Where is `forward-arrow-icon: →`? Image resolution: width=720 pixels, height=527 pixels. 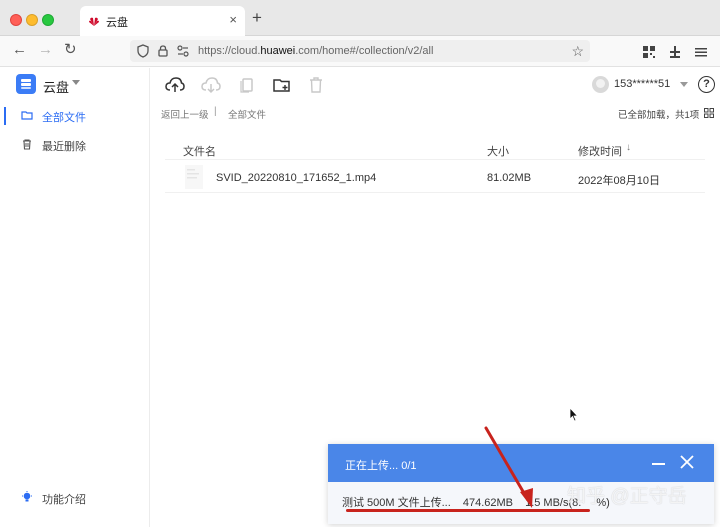 forward-arrow-icon: → is located at coordinates (45, 50).